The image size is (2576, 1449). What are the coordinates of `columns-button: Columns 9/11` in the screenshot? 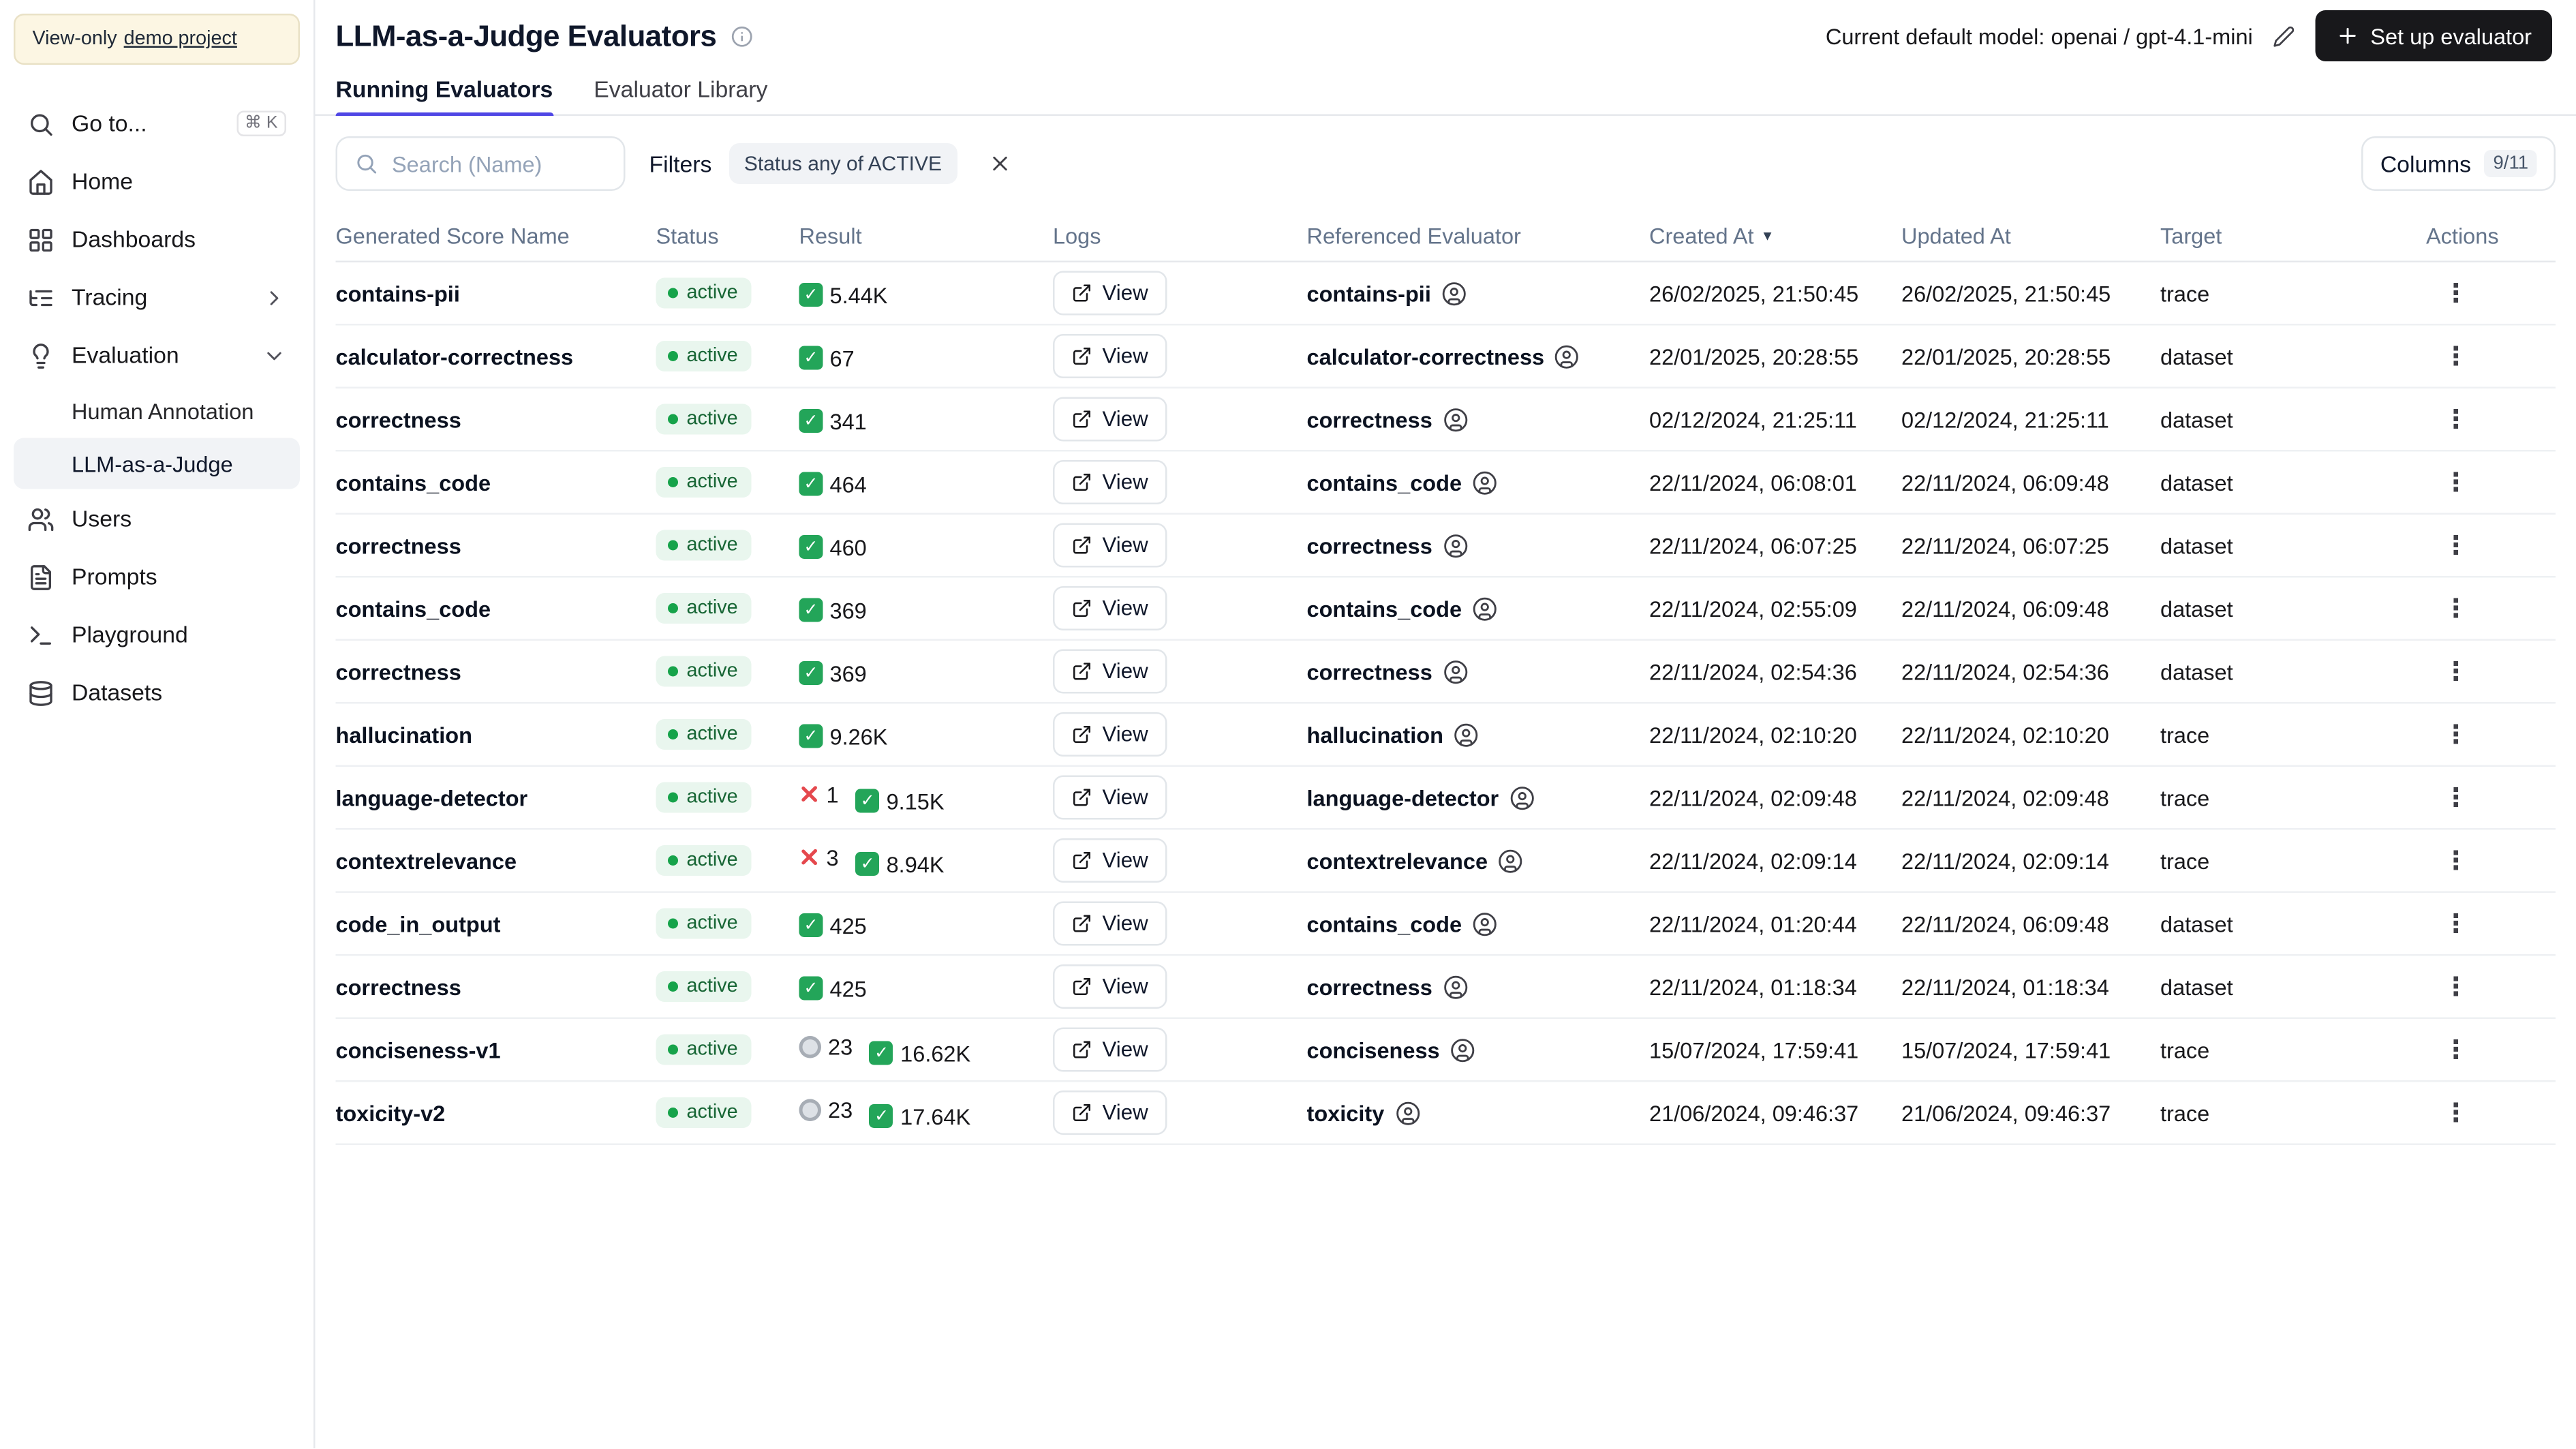 It's located at (2458, 163).